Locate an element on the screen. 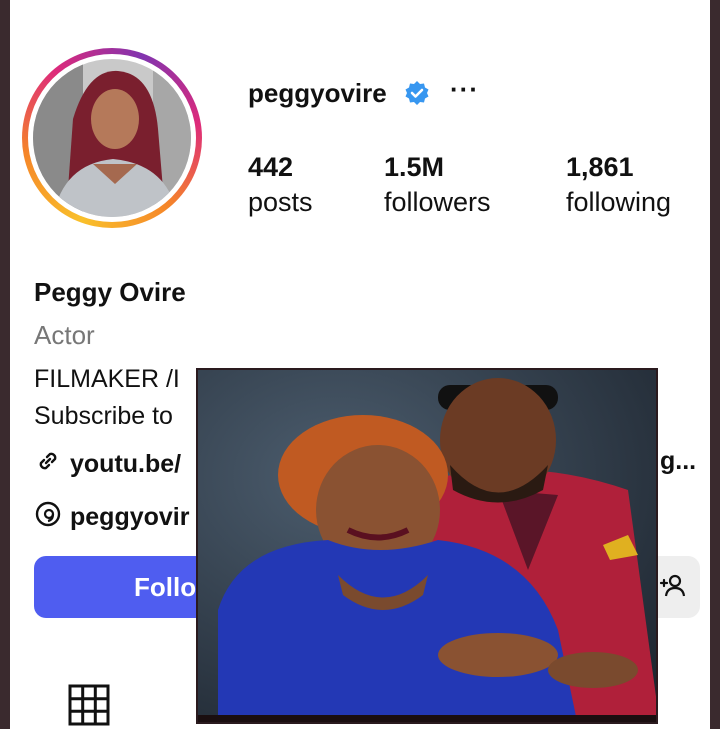  threads-handle: peggyovir is located at coordinates (130, 517).